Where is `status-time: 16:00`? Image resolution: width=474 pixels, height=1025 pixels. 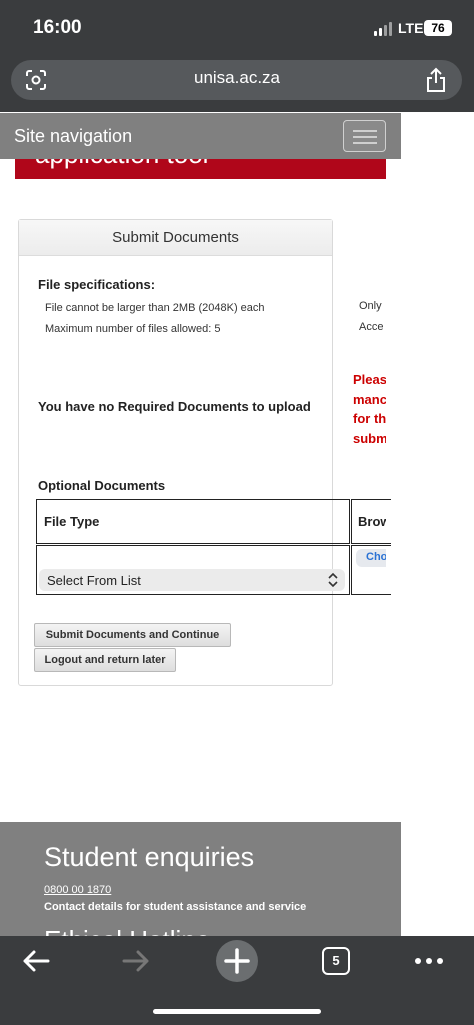 status-time: 16:00 is located at coordinates (57, 27).